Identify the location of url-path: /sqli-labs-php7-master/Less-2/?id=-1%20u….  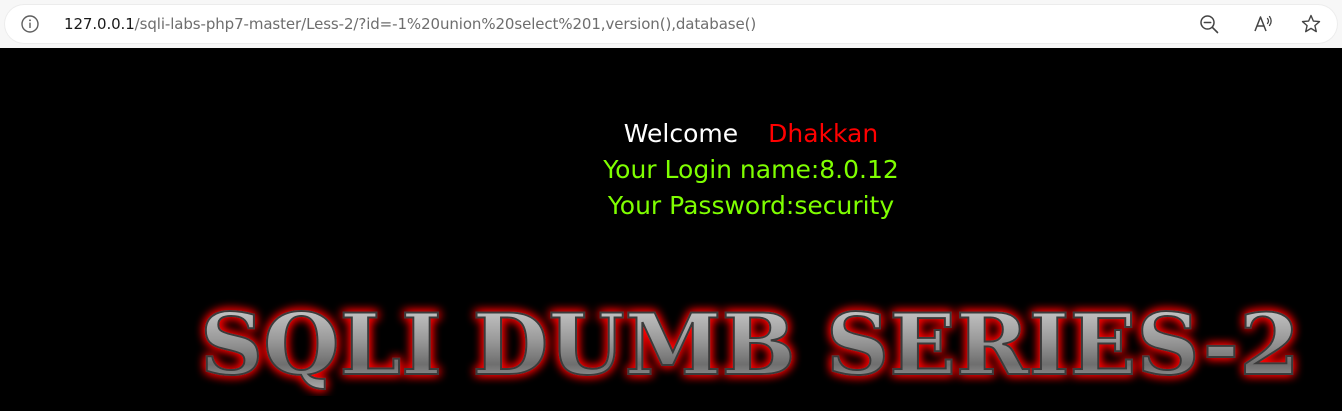
(445, 24).